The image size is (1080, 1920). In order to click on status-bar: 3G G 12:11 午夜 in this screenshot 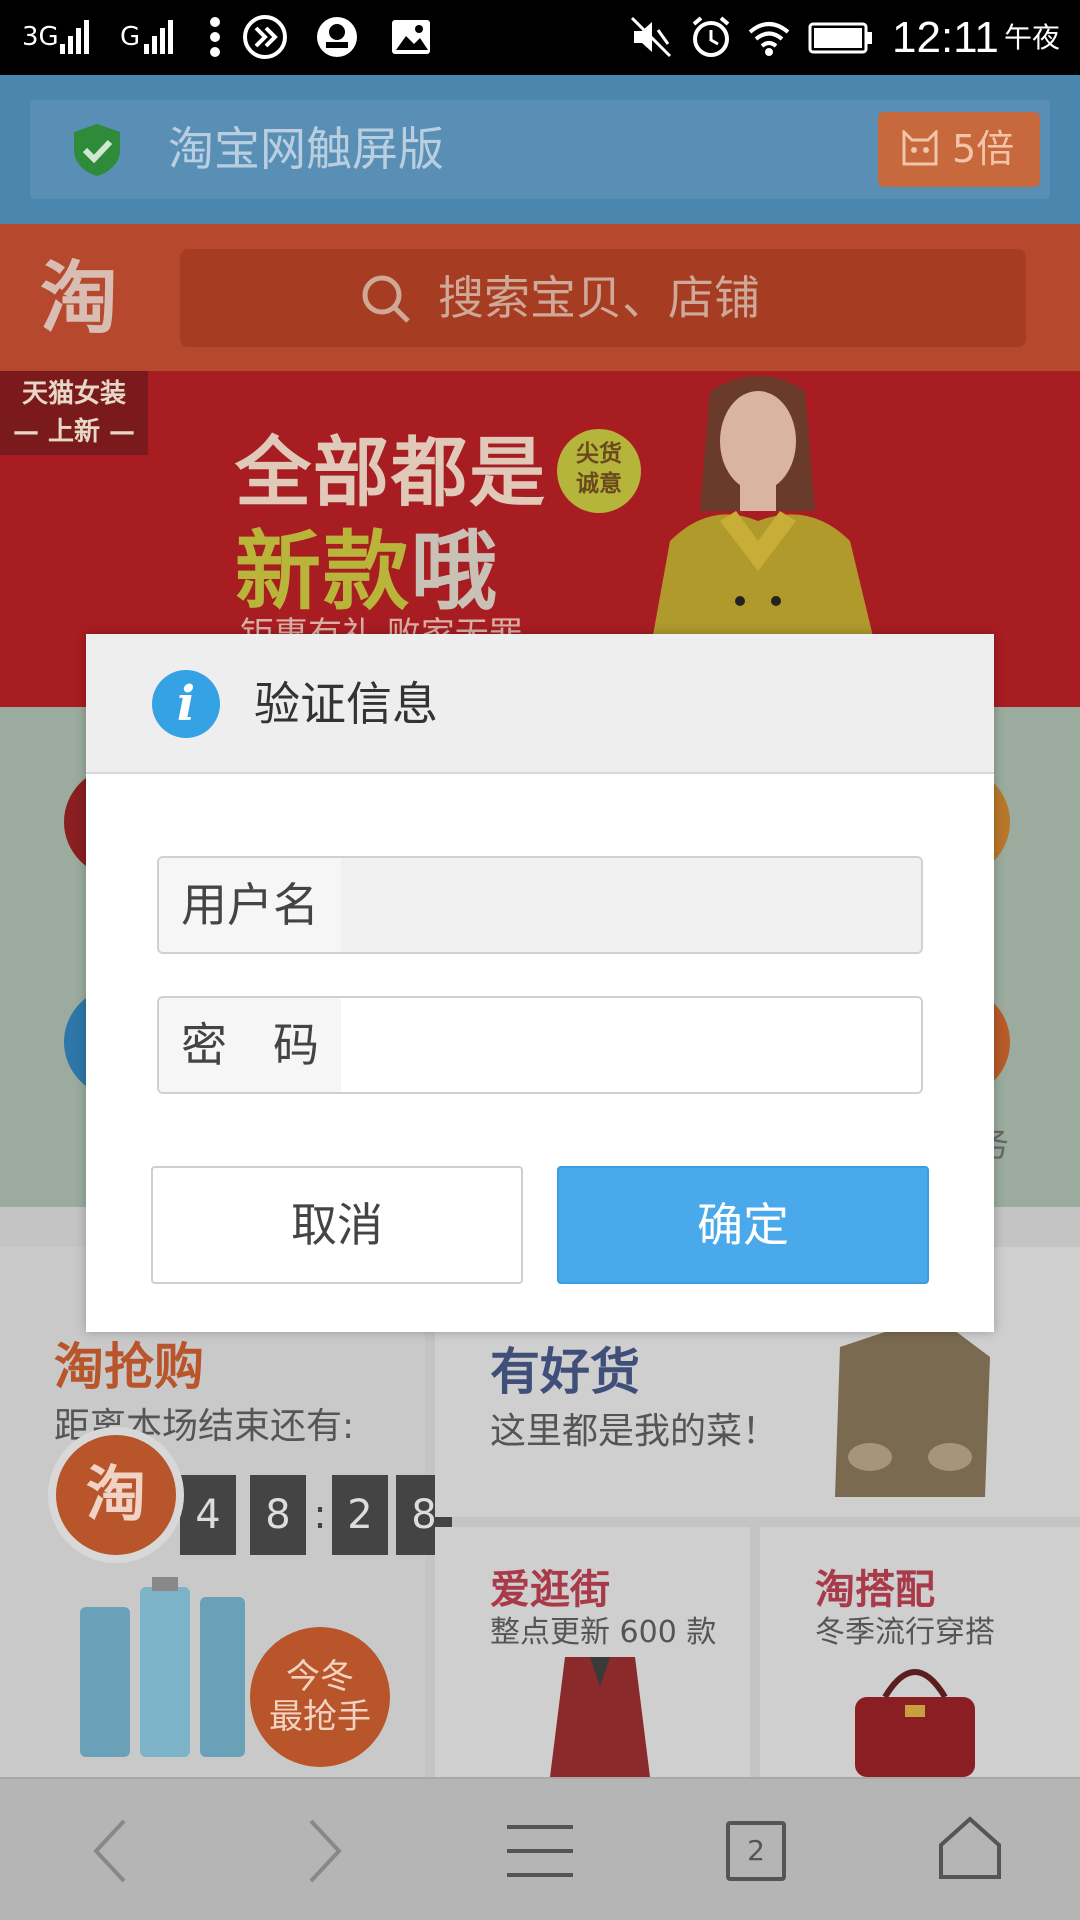, I will do `click(540, 37)`.